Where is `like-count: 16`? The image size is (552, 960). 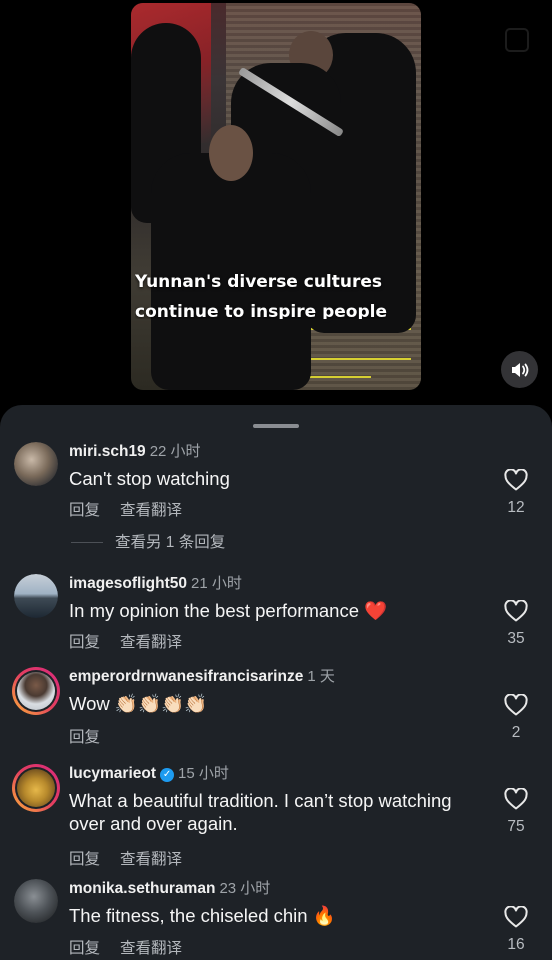 like-count: 16 is located at coordinates (516, 944).